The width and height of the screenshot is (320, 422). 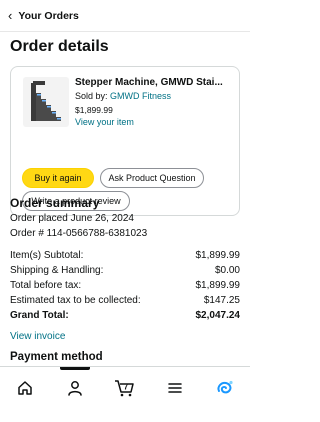 What do you see at coordinates (56, 357) in the screenshot?
I see `payment-method-heading: Payment method` at bounding box center [56, 357].